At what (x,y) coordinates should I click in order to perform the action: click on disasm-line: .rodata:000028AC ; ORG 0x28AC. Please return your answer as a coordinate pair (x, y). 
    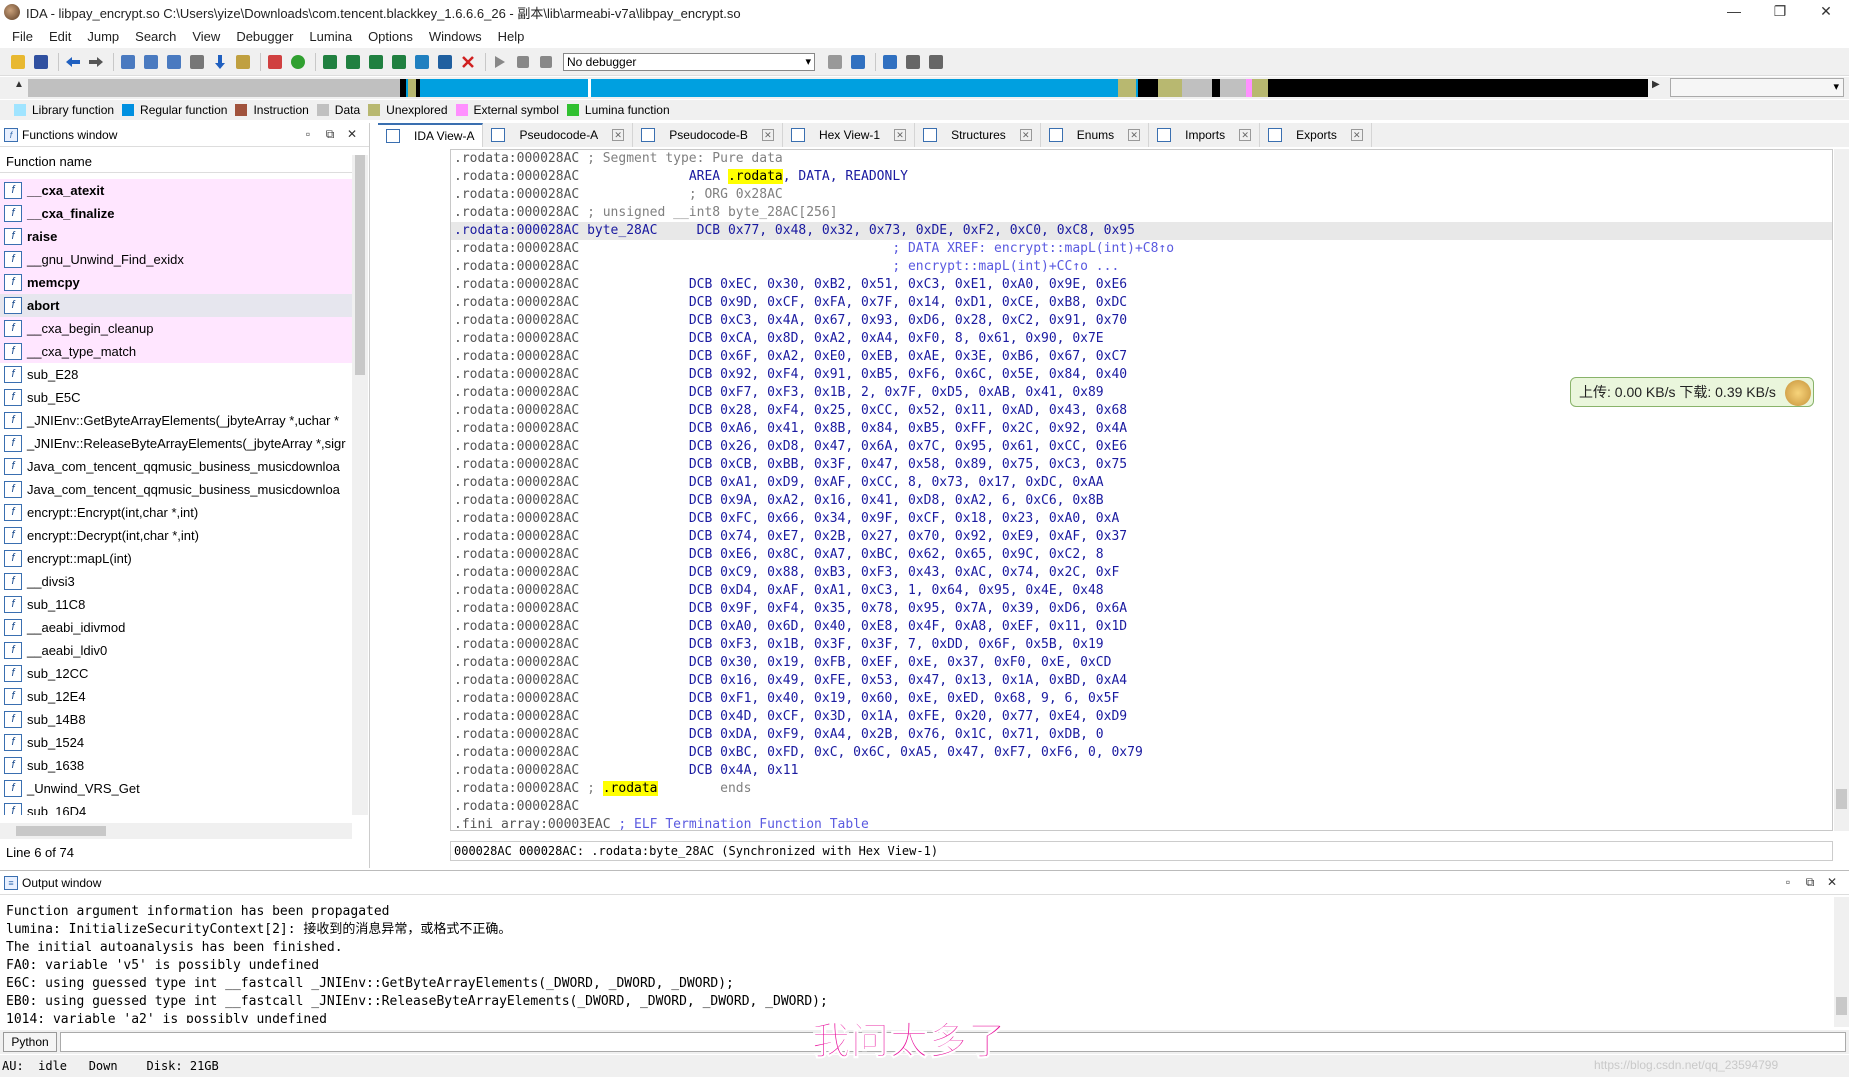
    Looking at the image, I should click on (1141, 195).